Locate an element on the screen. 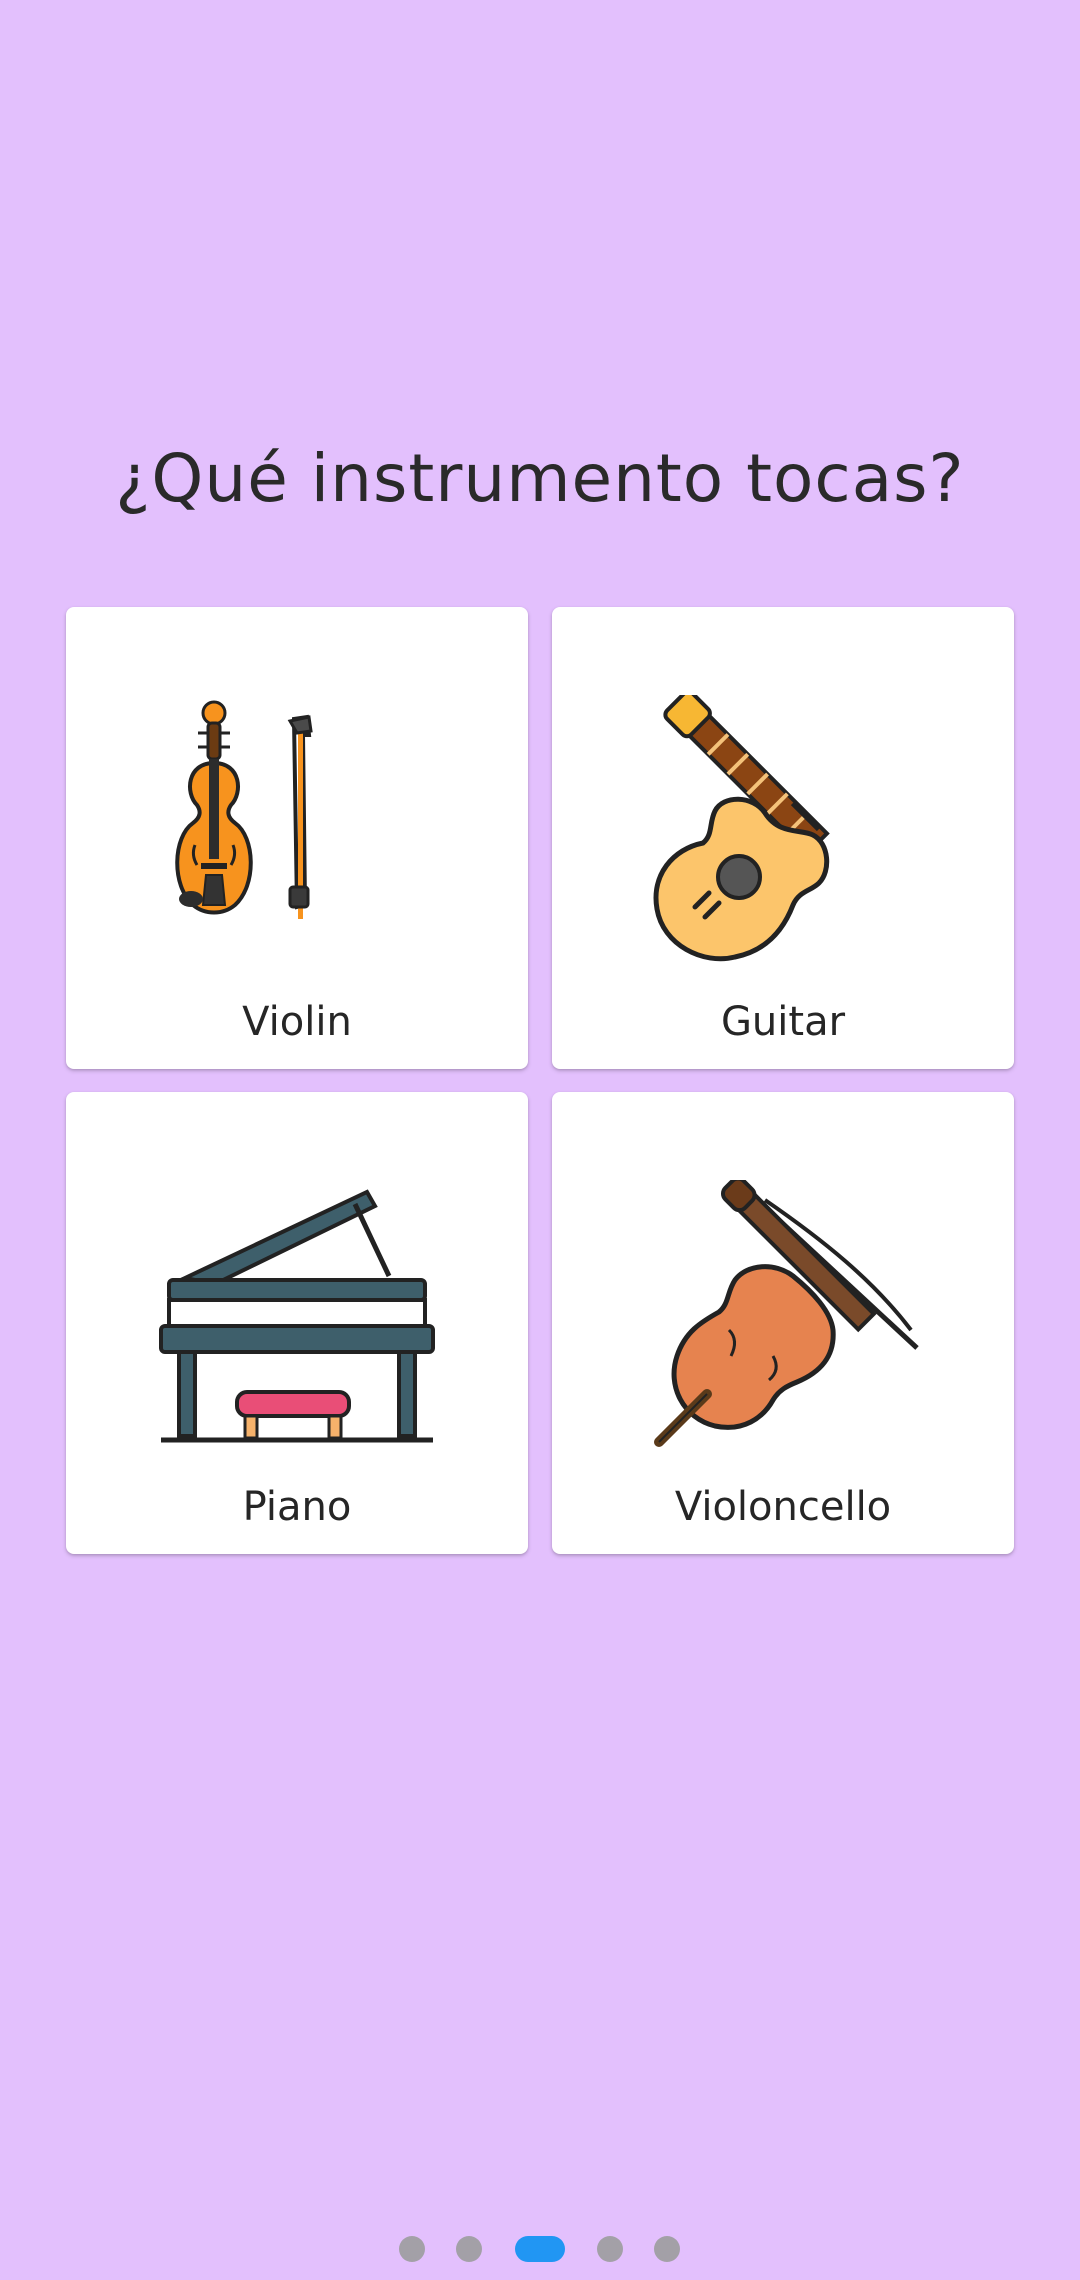  cello-icon is located at coordinates (786, 1313).